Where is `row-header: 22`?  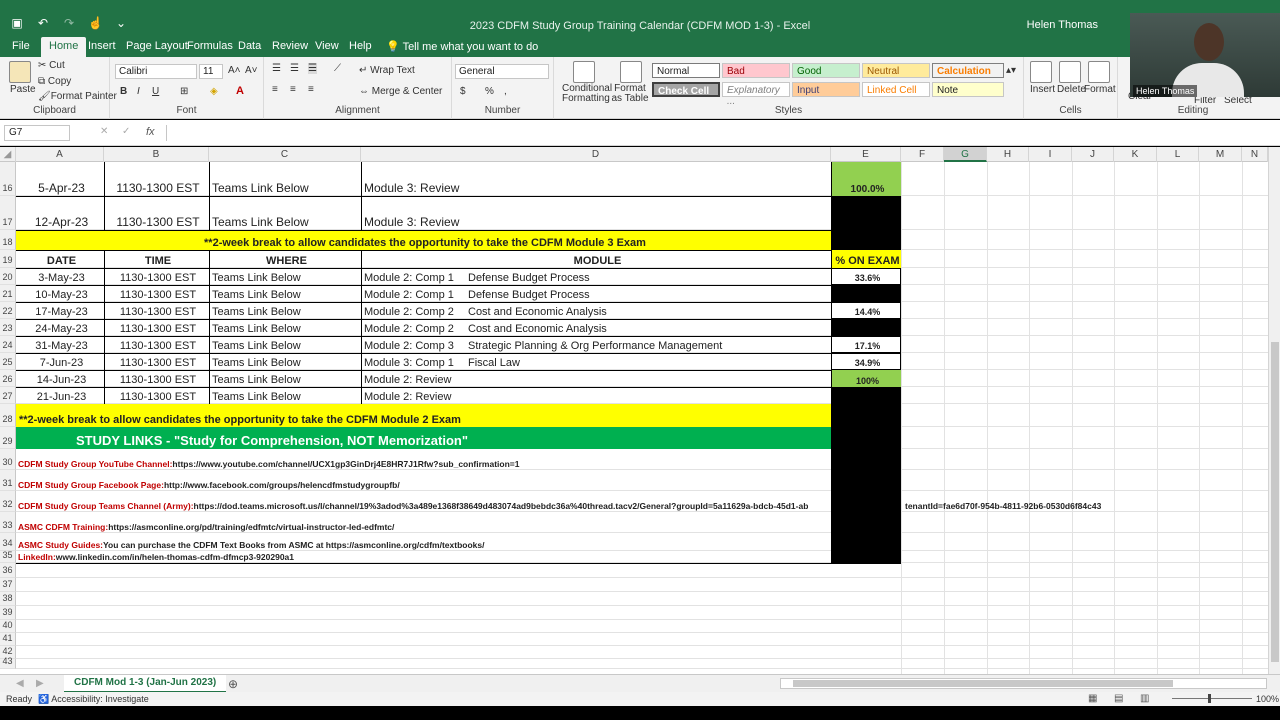
row-header: 22 is located at coordinates (8, 310).